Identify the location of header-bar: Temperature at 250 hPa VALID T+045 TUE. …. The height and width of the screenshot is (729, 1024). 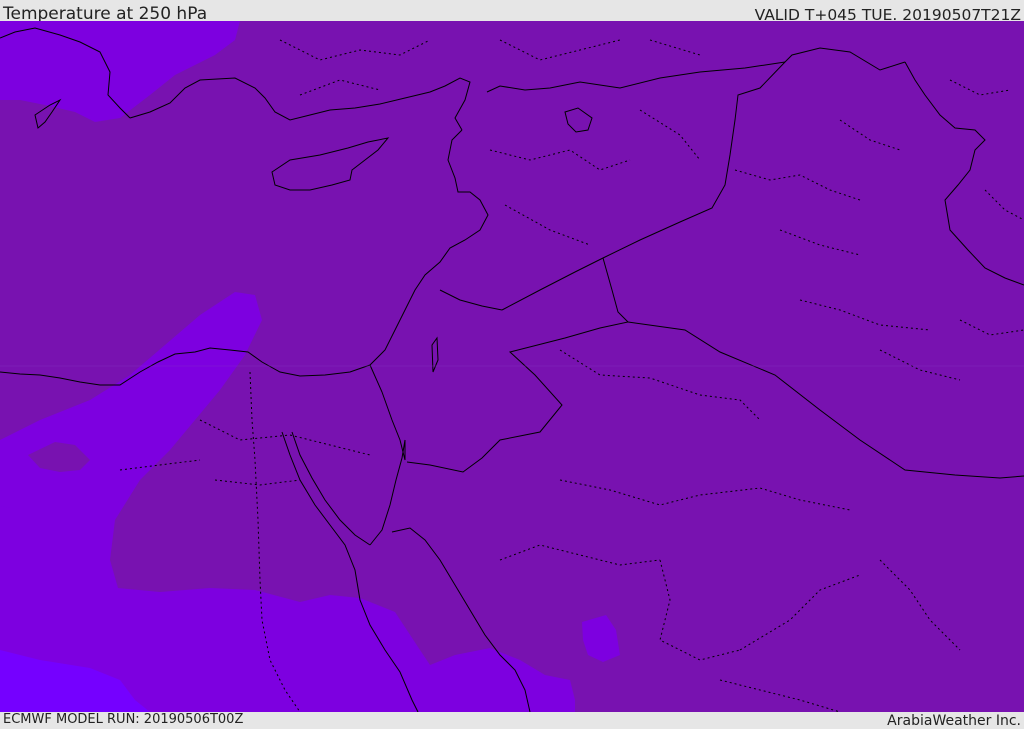
(512, 12).